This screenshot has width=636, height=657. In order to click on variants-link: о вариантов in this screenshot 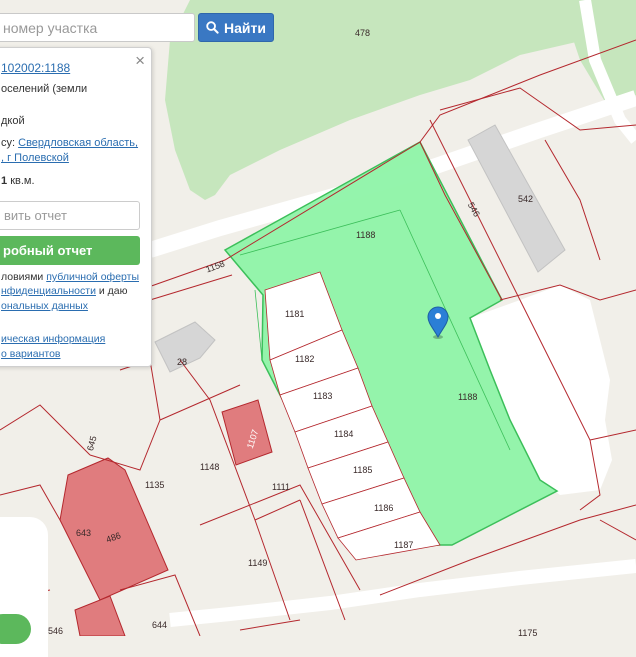, I will do `click(31, 354)`.